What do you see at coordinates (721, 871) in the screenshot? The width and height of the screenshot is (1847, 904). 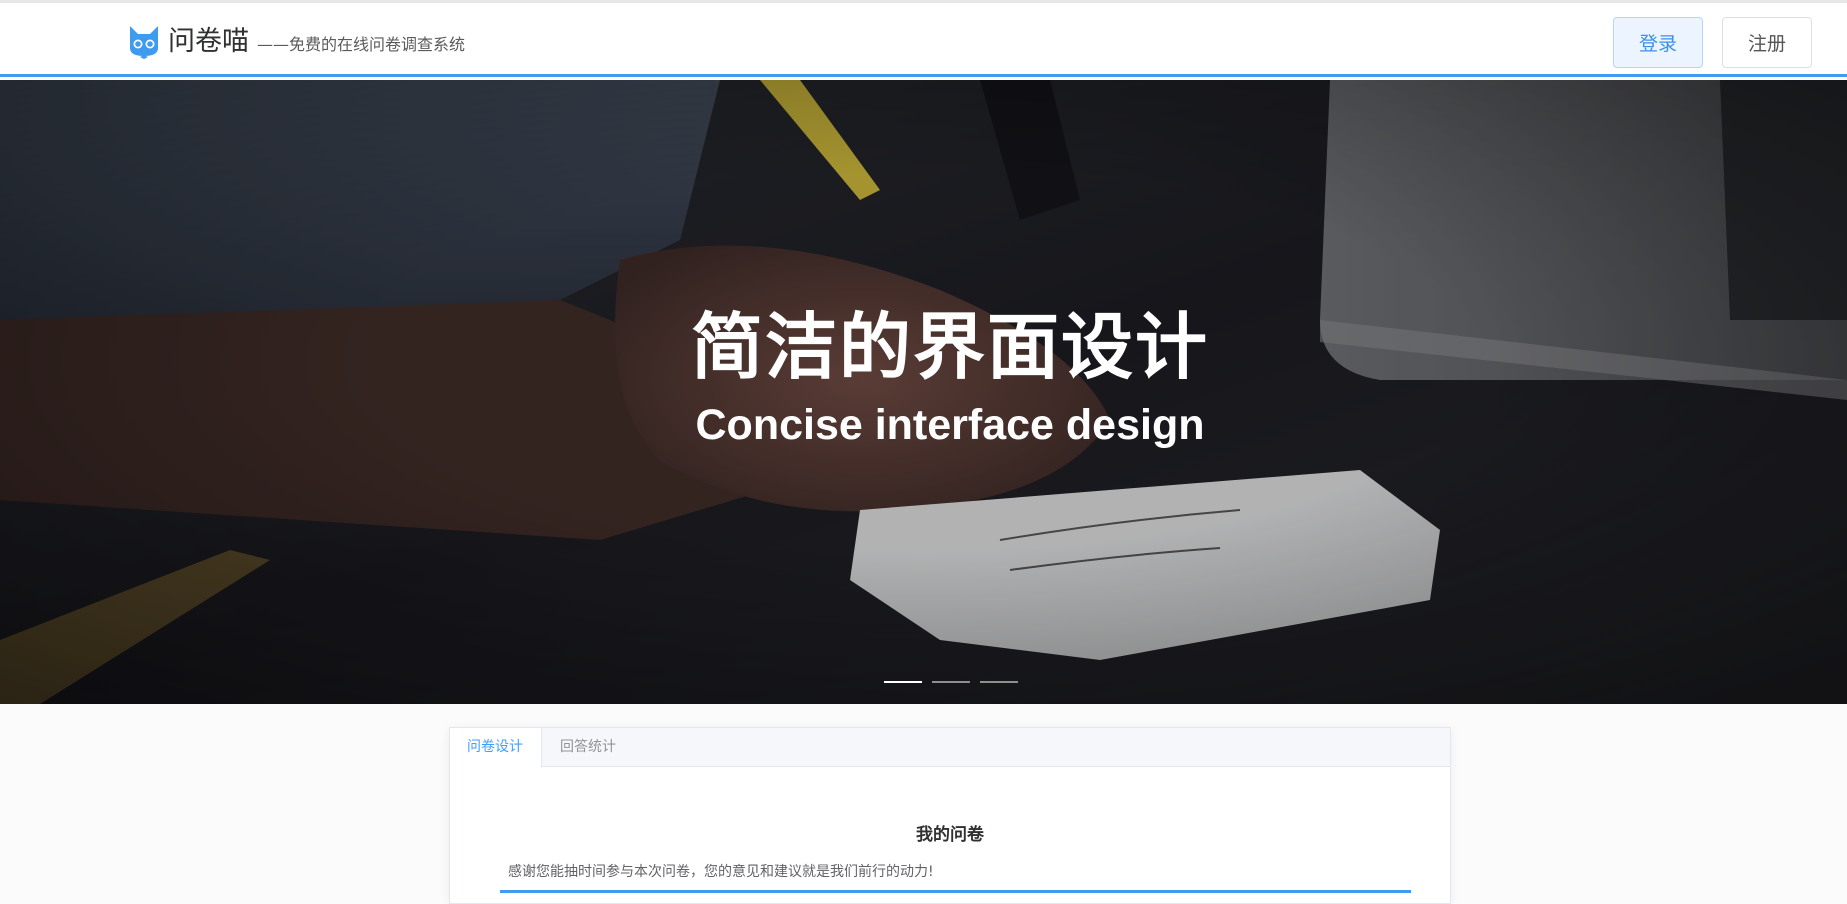 I see `survey-description: 感谢您能抽时间参与本次问卷，您的意见和建议就是我们前行的动力!` at bounding box center [721, 871].